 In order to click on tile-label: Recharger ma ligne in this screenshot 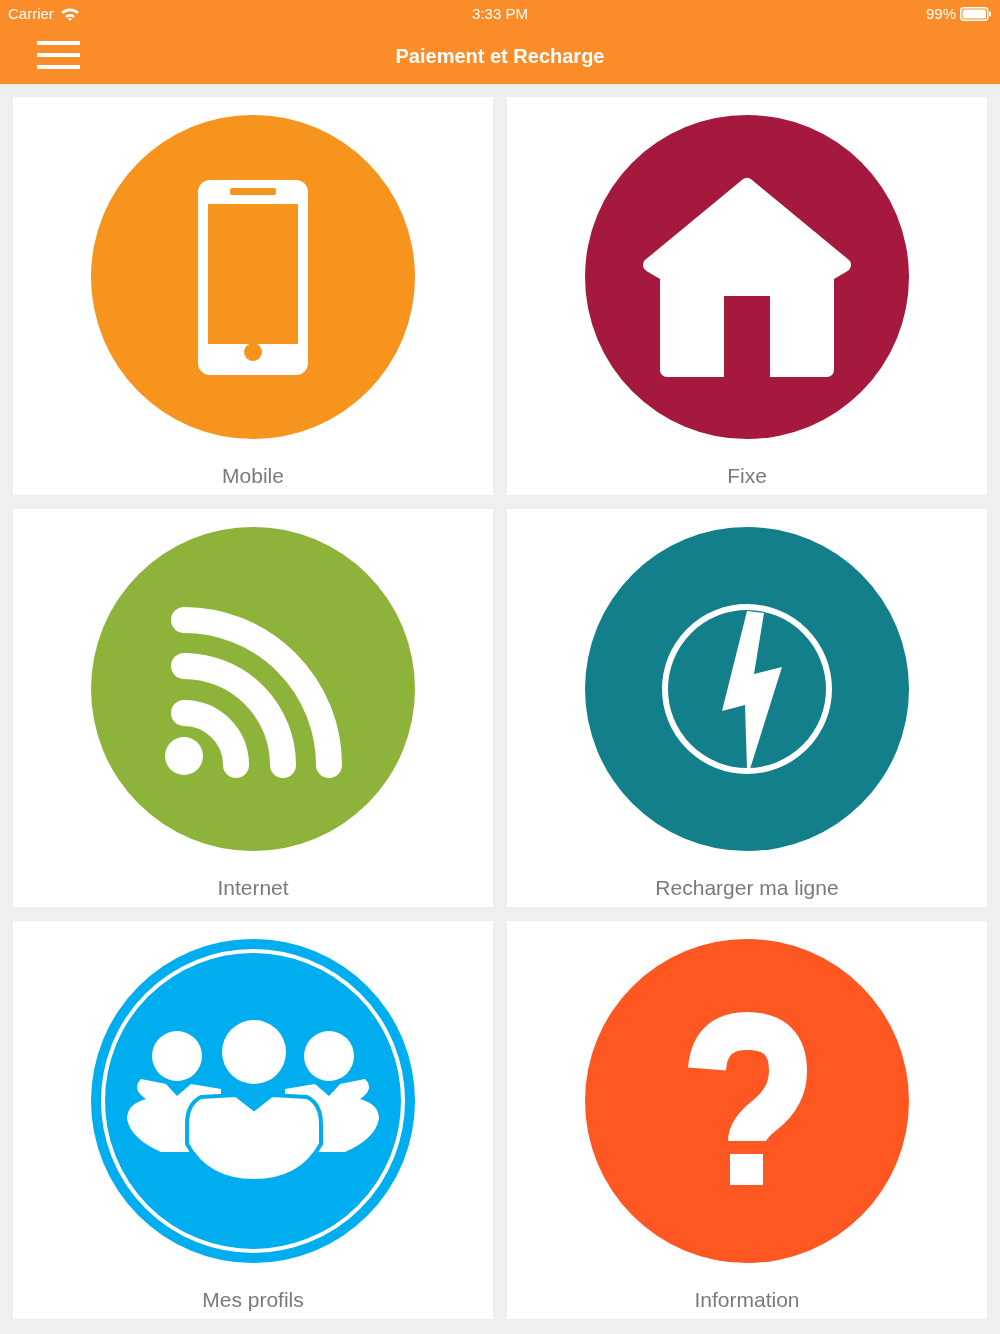, I will do `click(747, 888)`.